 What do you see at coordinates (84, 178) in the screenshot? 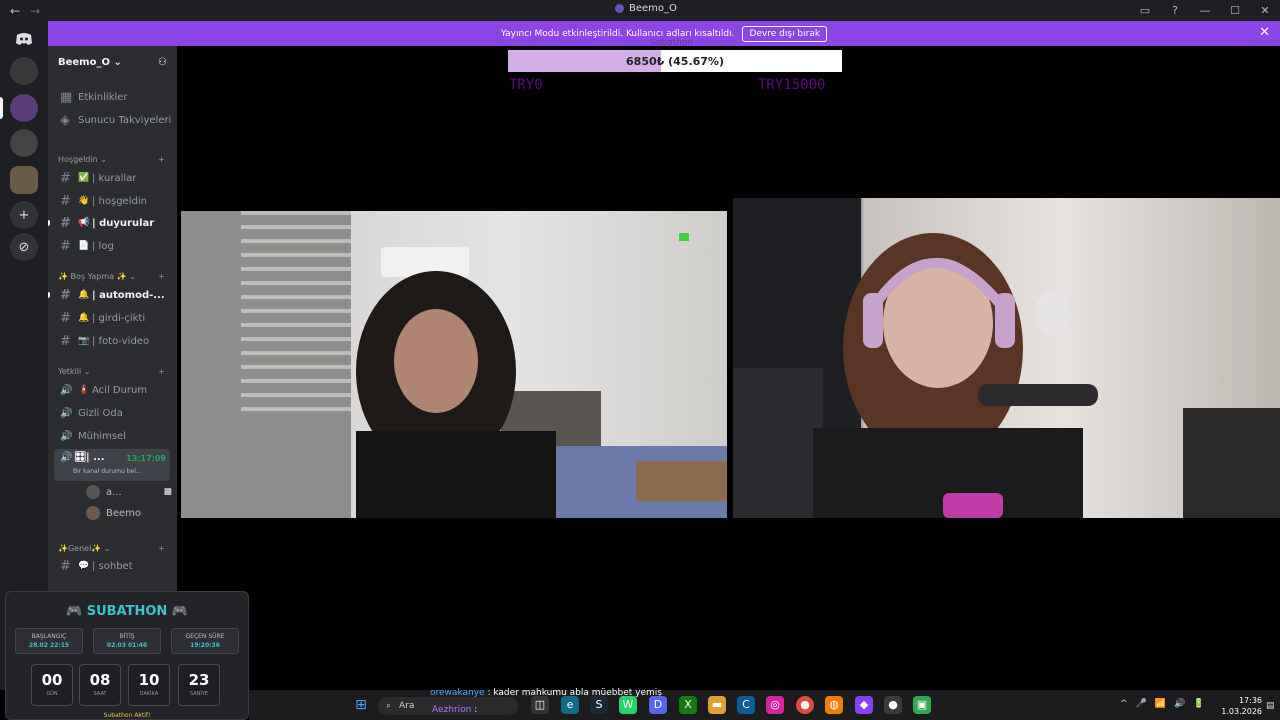
I see `check-emoji-icon: ✅` at bounding box center [84, 178].